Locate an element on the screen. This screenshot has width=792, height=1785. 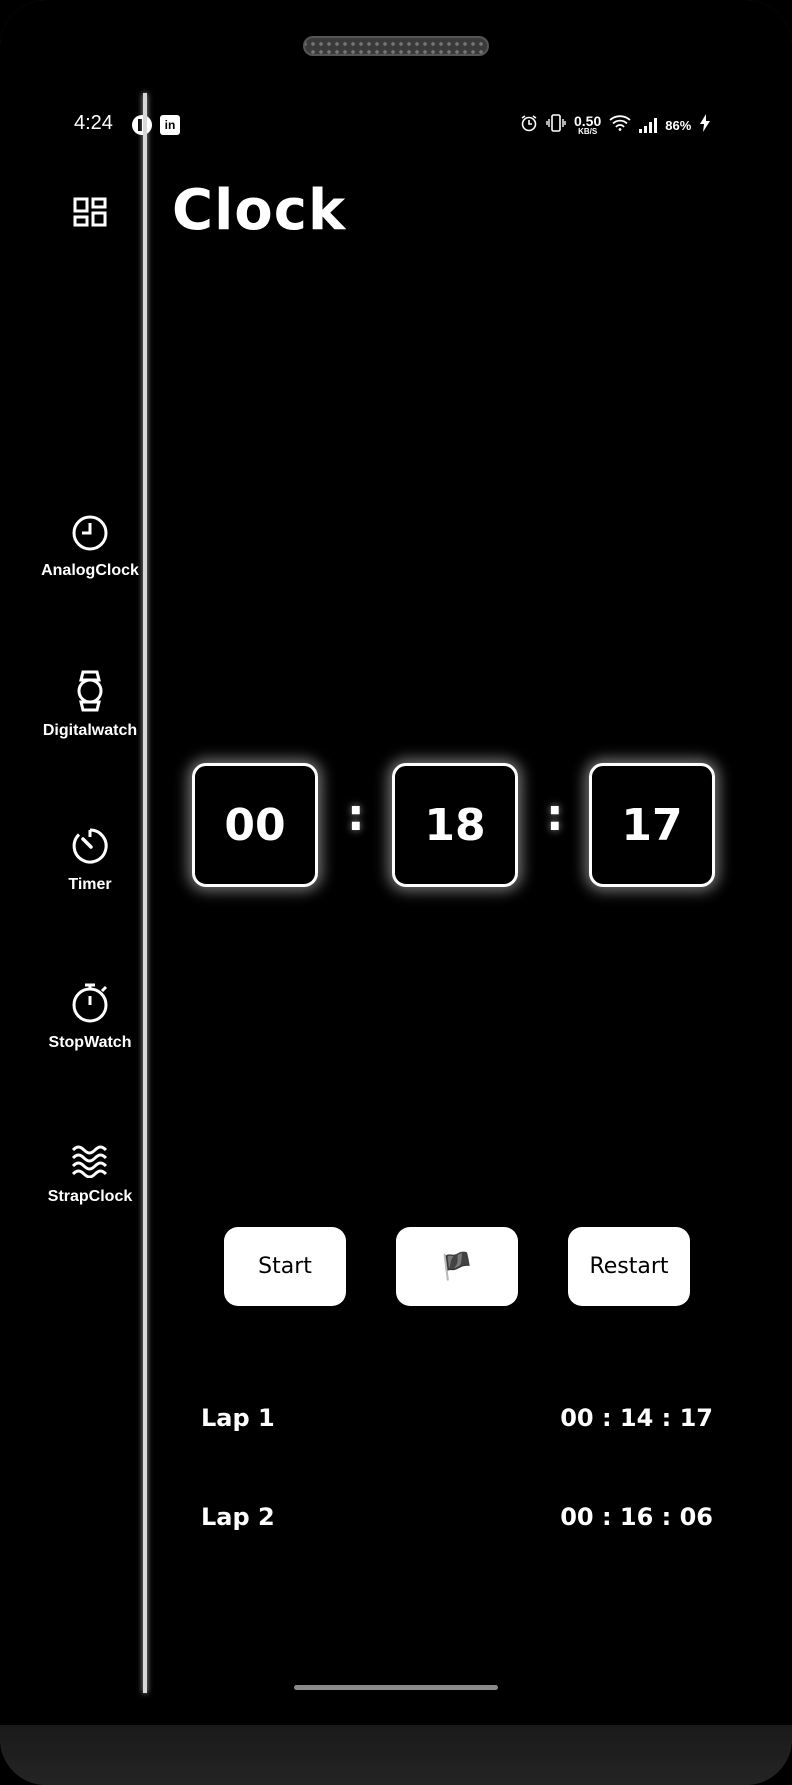
sidebar-item-timer: Timer is located at coordinates (90, 860).